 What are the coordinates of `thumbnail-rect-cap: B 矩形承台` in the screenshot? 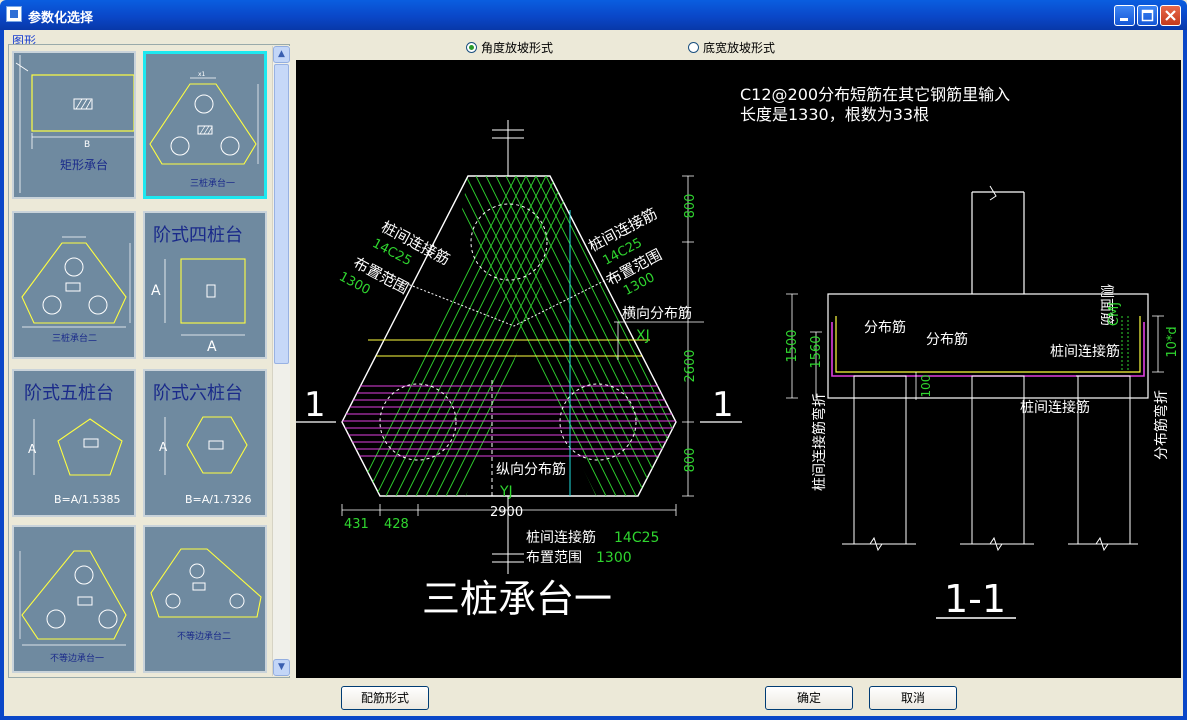 It's located at (74, 125).